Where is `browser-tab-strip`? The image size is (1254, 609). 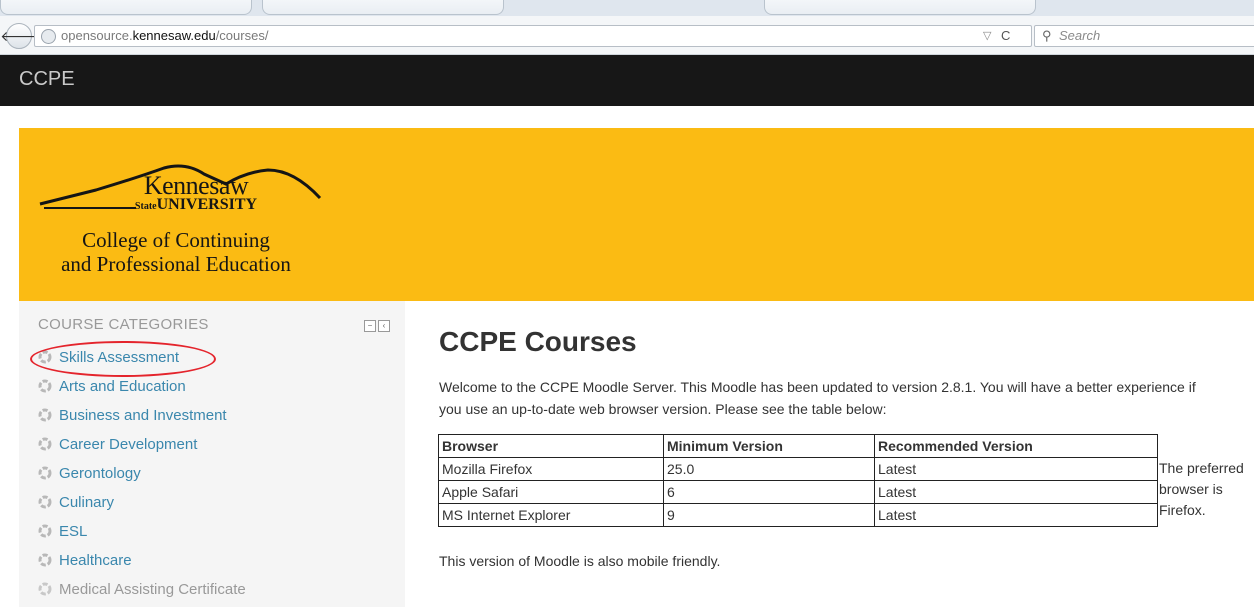 browser-tab-strip is located at coordinates (627, 8).